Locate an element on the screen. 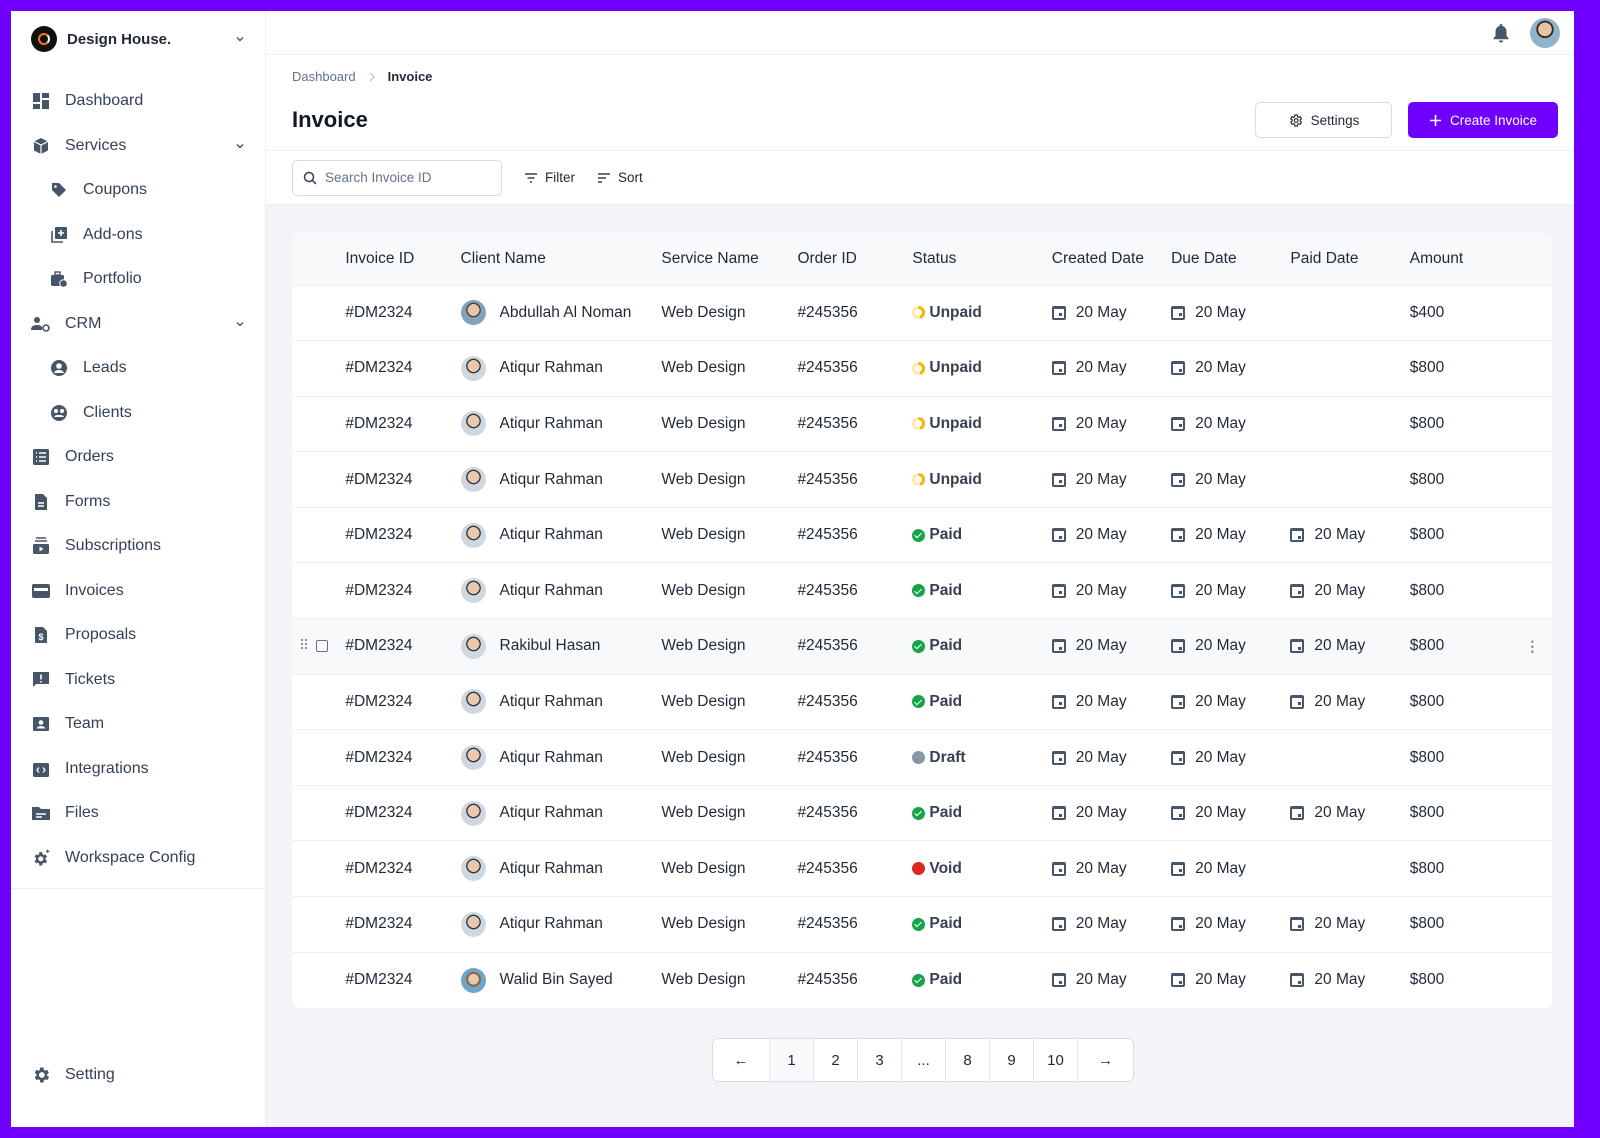  sidebar-item-crm: CRM is located at coordinates (138, 324).